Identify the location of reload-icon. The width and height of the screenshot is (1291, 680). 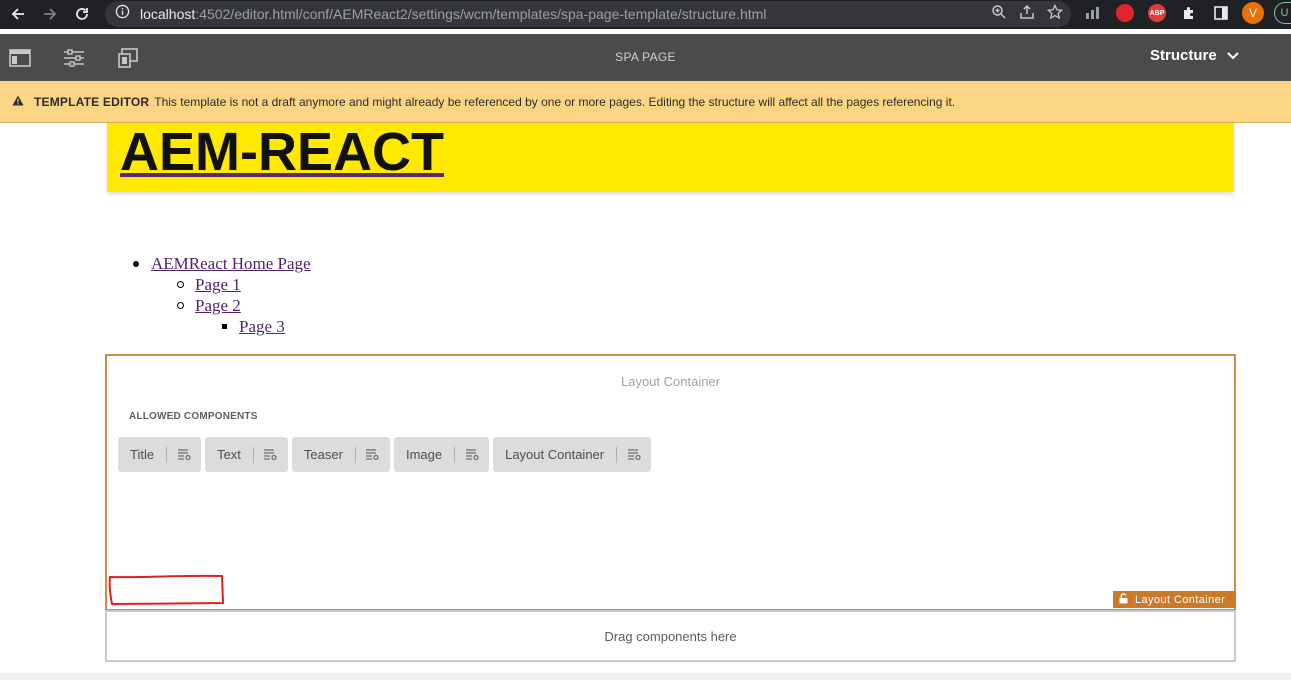
(82, 14).